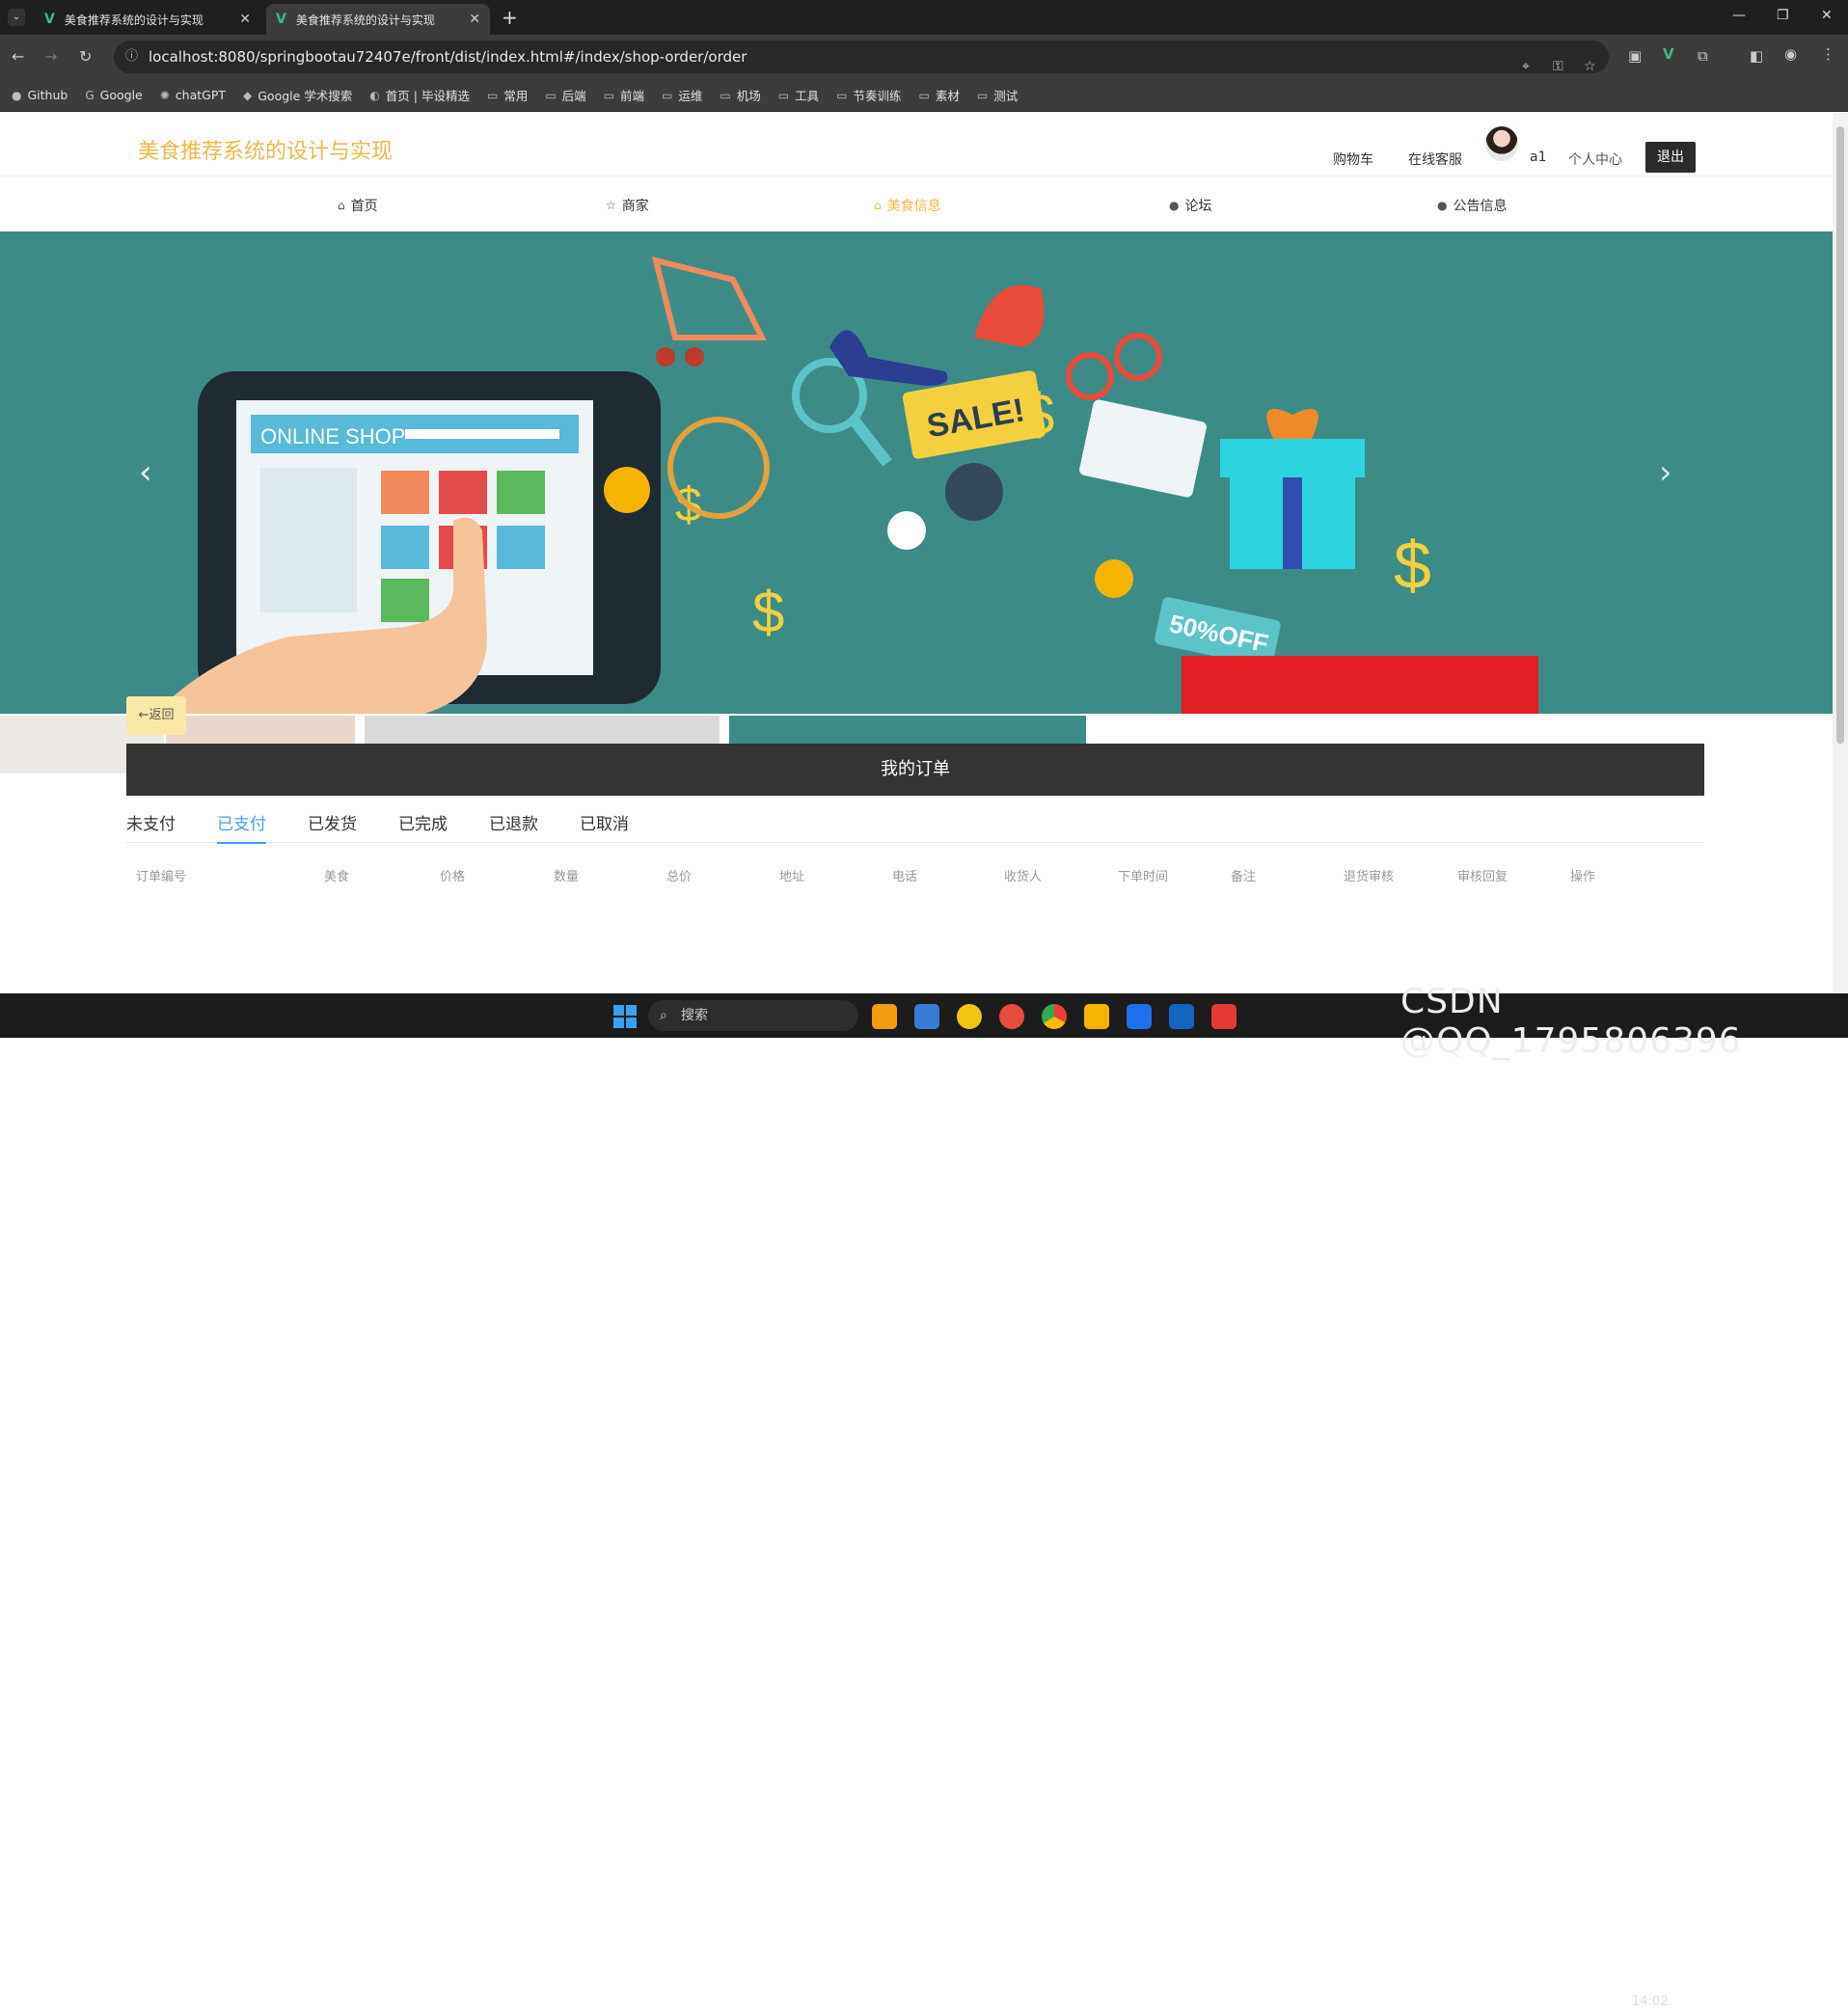 This screenshot has height=2009, width=1848. Describe the element at coordinates (419, 95) in the screenshot. I see `bookmark-bishe: ◐ 首页 | 毕设精选` at that location.